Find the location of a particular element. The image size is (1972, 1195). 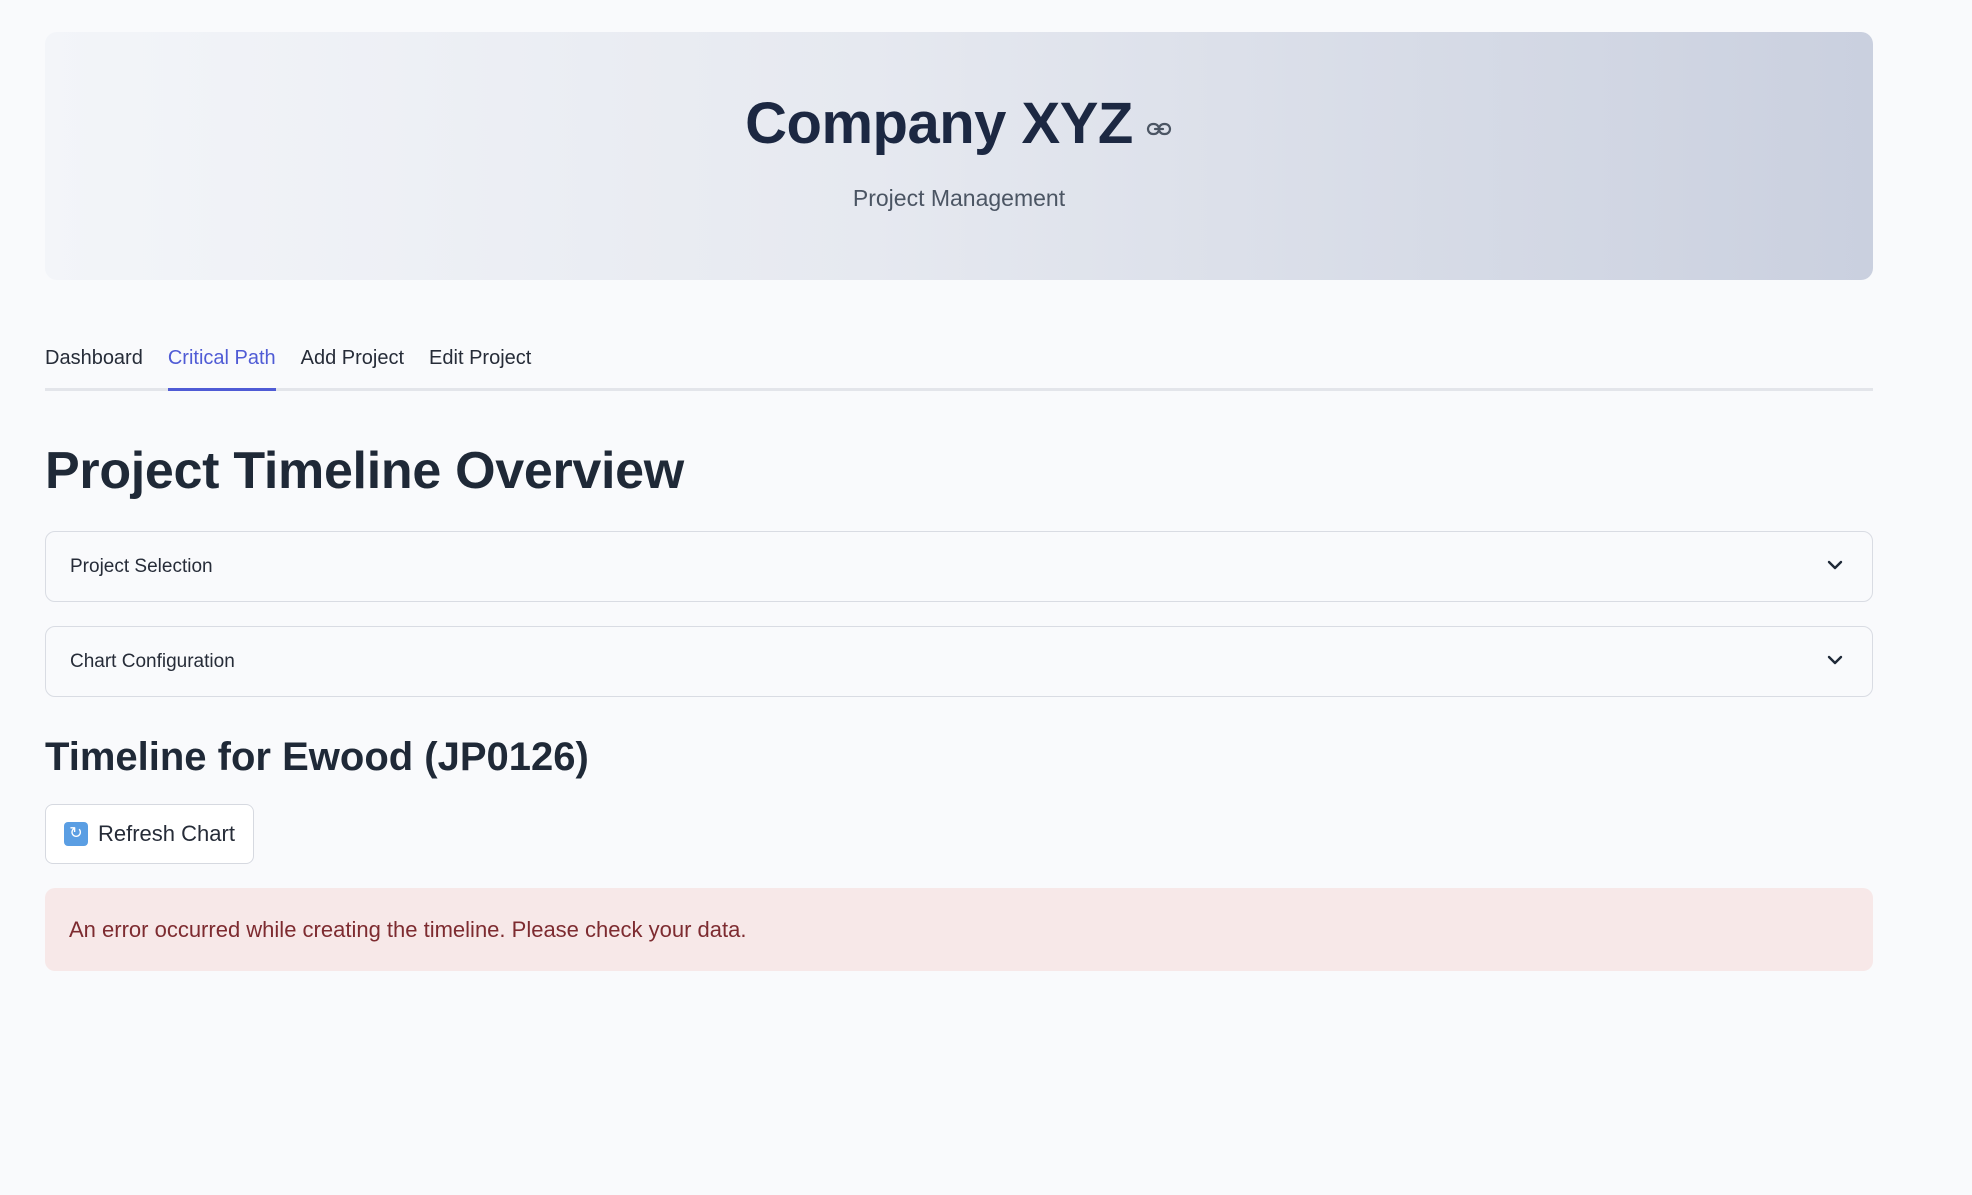

tab-dashboard: Dashboard is located at coordinates (94, 367).